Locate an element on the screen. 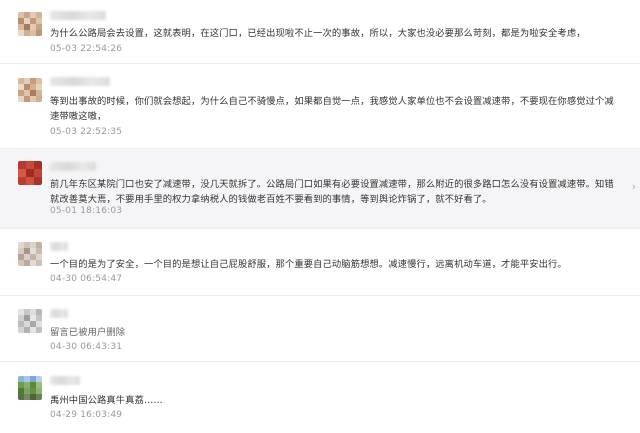 The width and height of the screenshot is (640, 433). comment-timestamp: 04-30 06:43:31 is located at coordinates (86, 347).